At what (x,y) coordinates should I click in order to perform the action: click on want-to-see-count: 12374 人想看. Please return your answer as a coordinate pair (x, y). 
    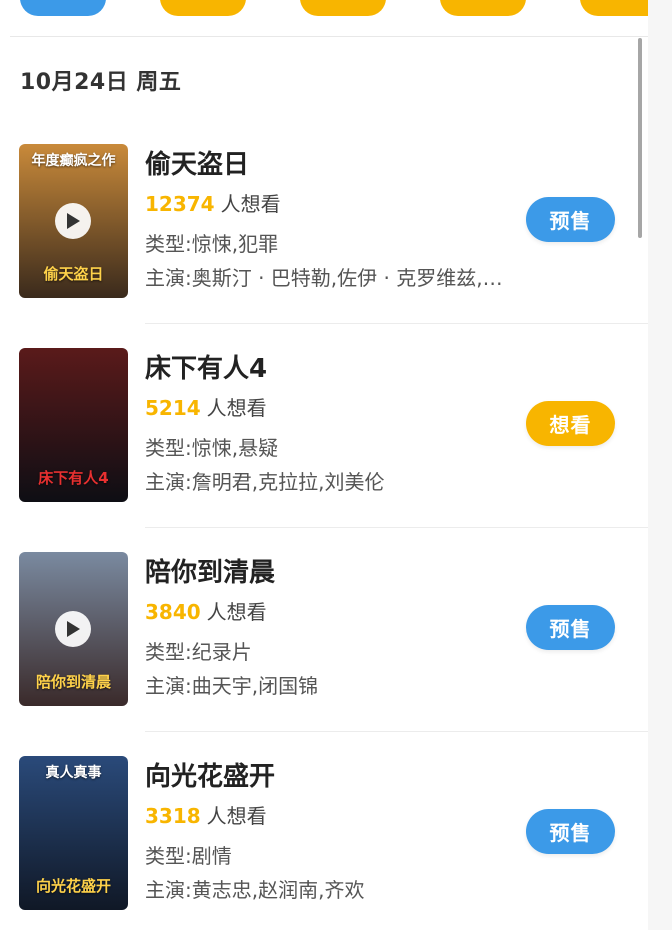
    Looking at the image, I should click on (213, 202).